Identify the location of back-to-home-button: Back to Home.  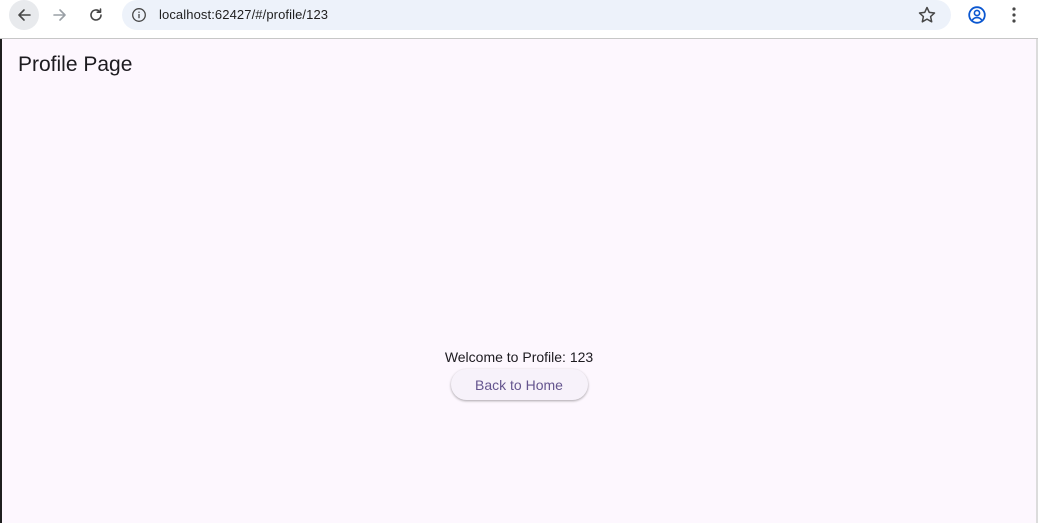
(519, 384).